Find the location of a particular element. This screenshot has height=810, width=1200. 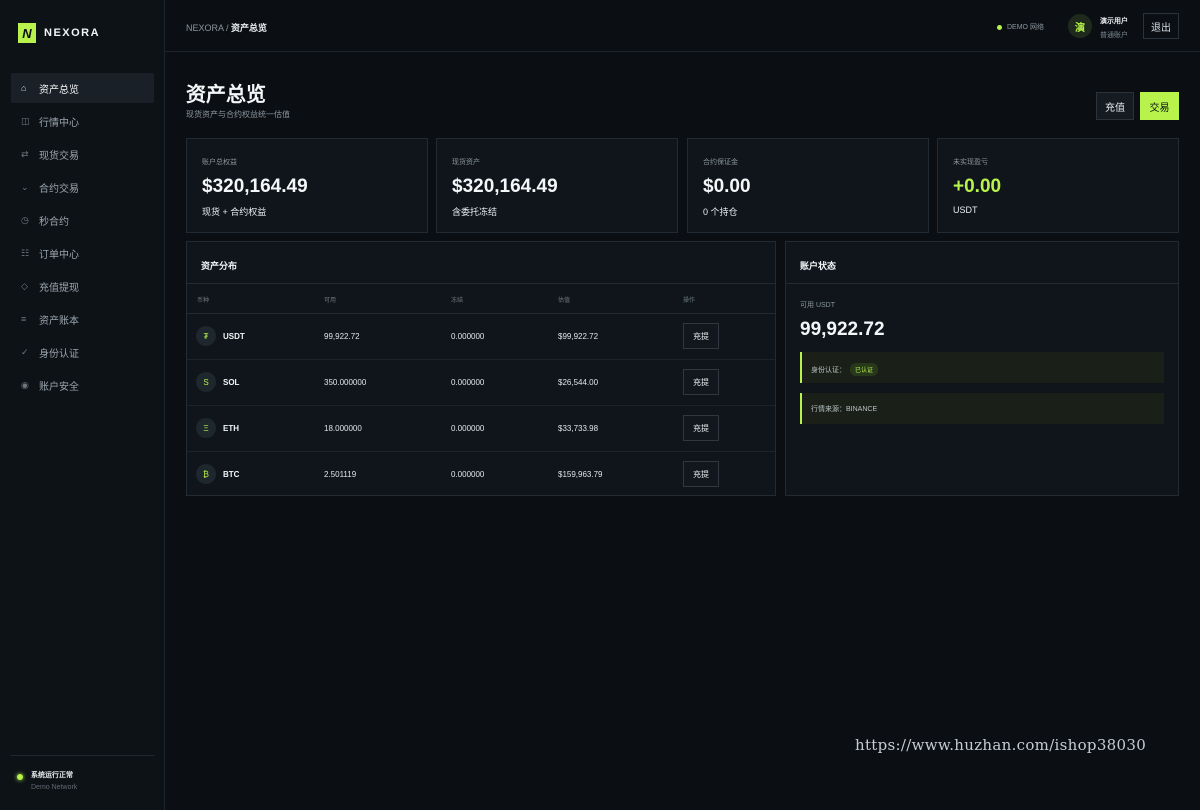

sidebar-item-deposit: ◇ 充值提现 is located at coordinates (82, 286).